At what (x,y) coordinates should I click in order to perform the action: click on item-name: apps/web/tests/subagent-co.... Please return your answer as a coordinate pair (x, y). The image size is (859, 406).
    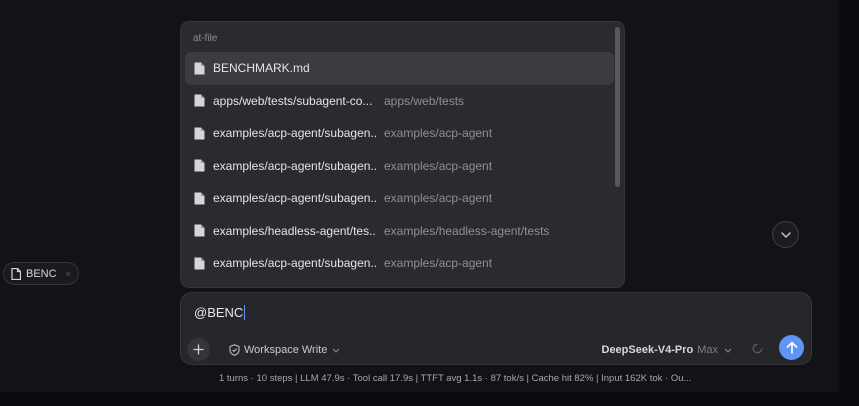
    Looking at the image, I should click on (293, 100).